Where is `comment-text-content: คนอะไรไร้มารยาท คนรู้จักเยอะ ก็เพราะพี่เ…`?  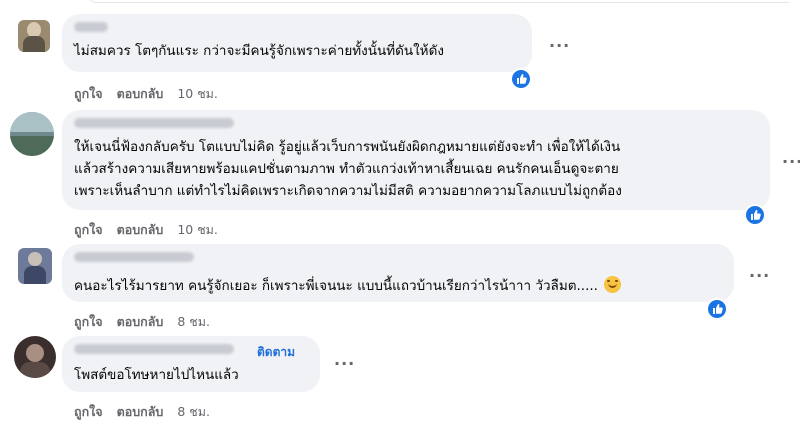 comment-text-content: คนอะไรไร้มารยาท คนรู้จักเยอะ ก็เพราะพี่เ… is located at coordinates (338, 286).